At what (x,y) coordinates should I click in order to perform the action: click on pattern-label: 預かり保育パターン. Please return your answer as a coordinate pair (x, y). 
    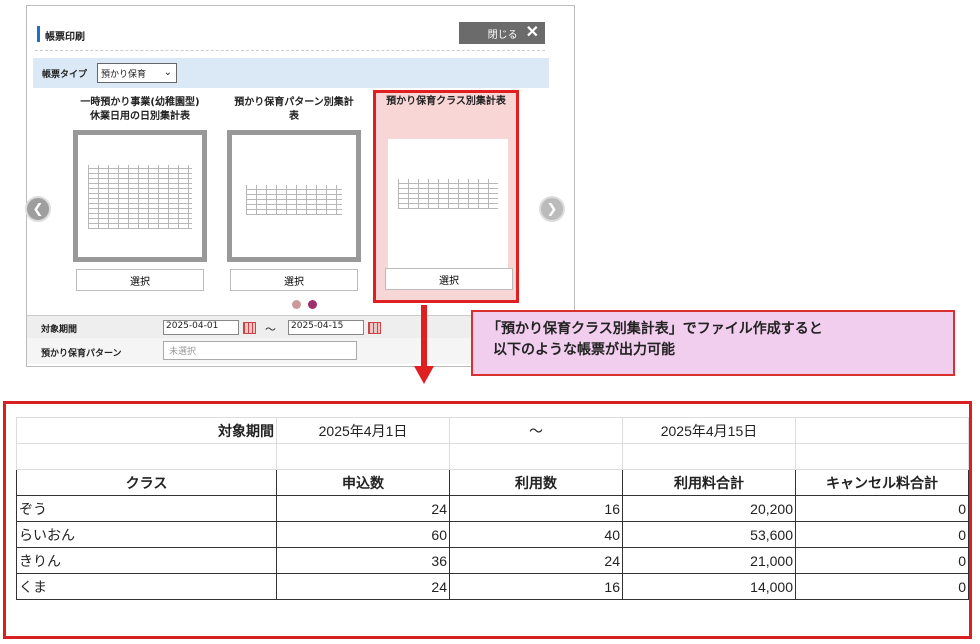
    Looking at the image, I should click on (81, 354).